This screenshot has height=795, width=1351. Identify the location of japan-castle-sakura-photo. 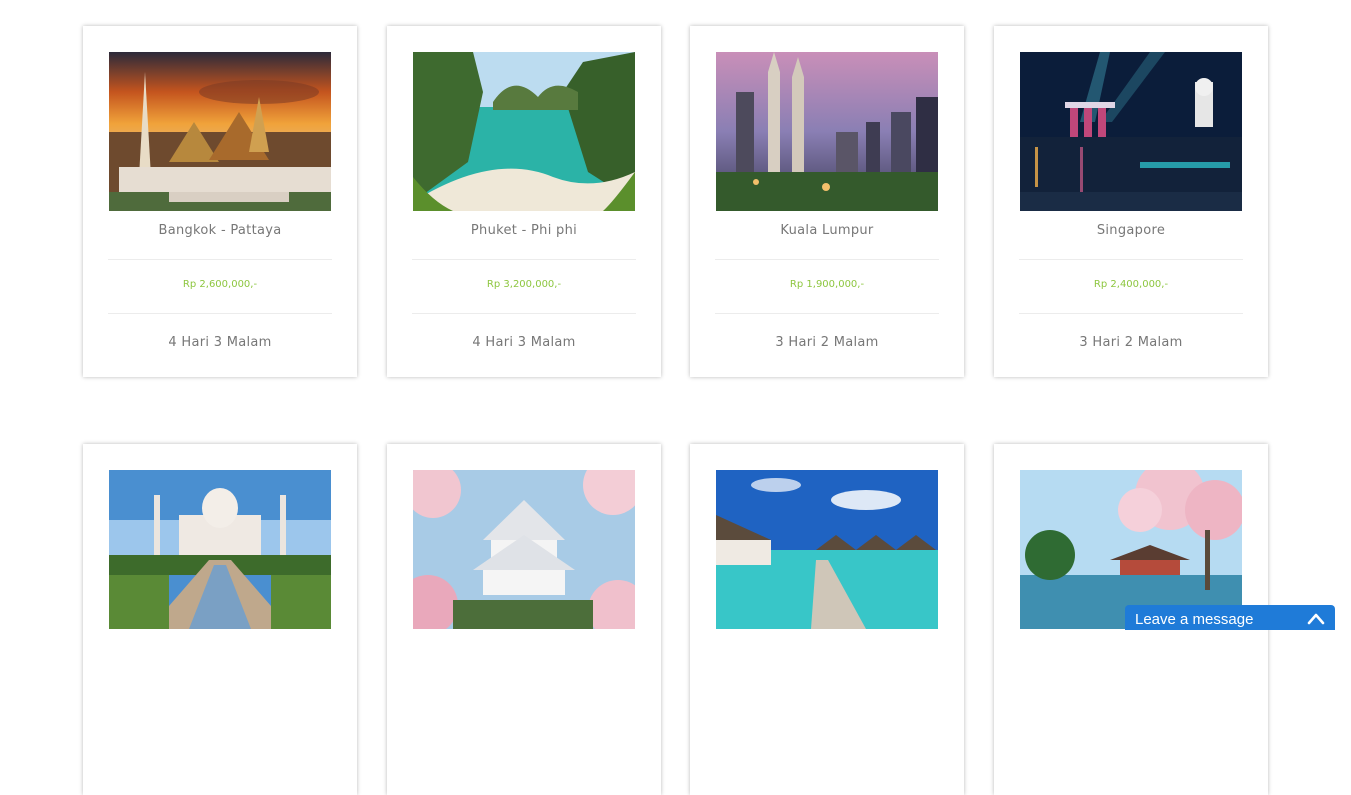
(524, 549).